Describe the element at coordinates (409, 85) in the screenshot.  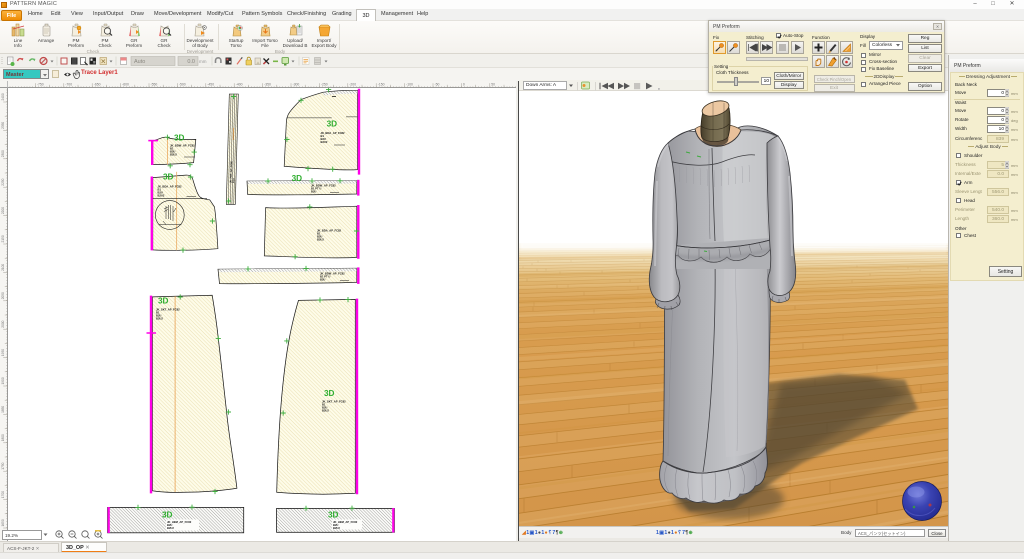
I see `svg-text: -100` at that location.